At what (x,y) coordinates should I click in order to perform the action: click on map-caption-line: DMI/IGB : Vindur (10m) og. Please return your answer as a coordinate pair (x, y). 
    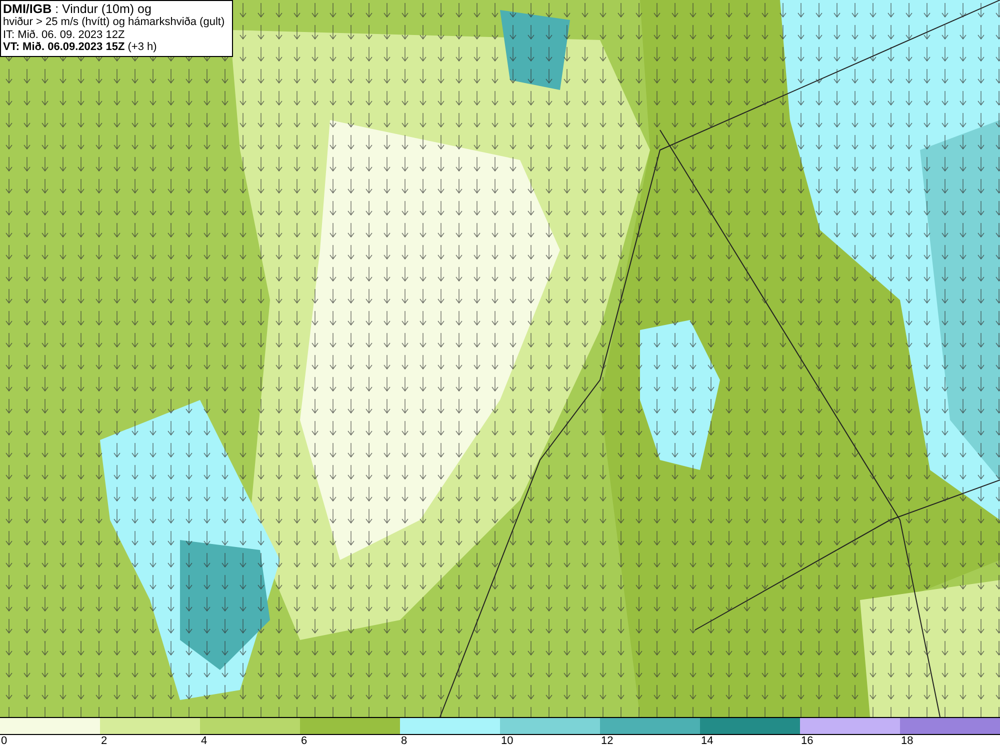
    Looking at the image, I should click on (77, 9).